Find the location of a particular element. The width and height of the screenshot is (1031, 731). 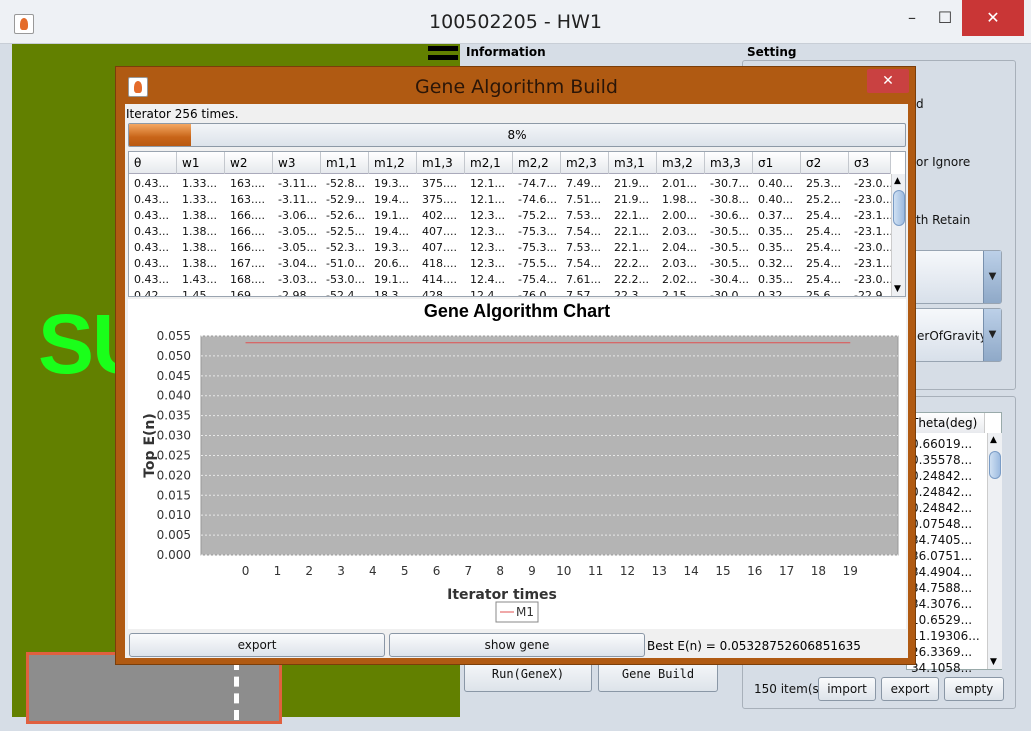

column-header: m2,1 is located at coordinates (489, 163).